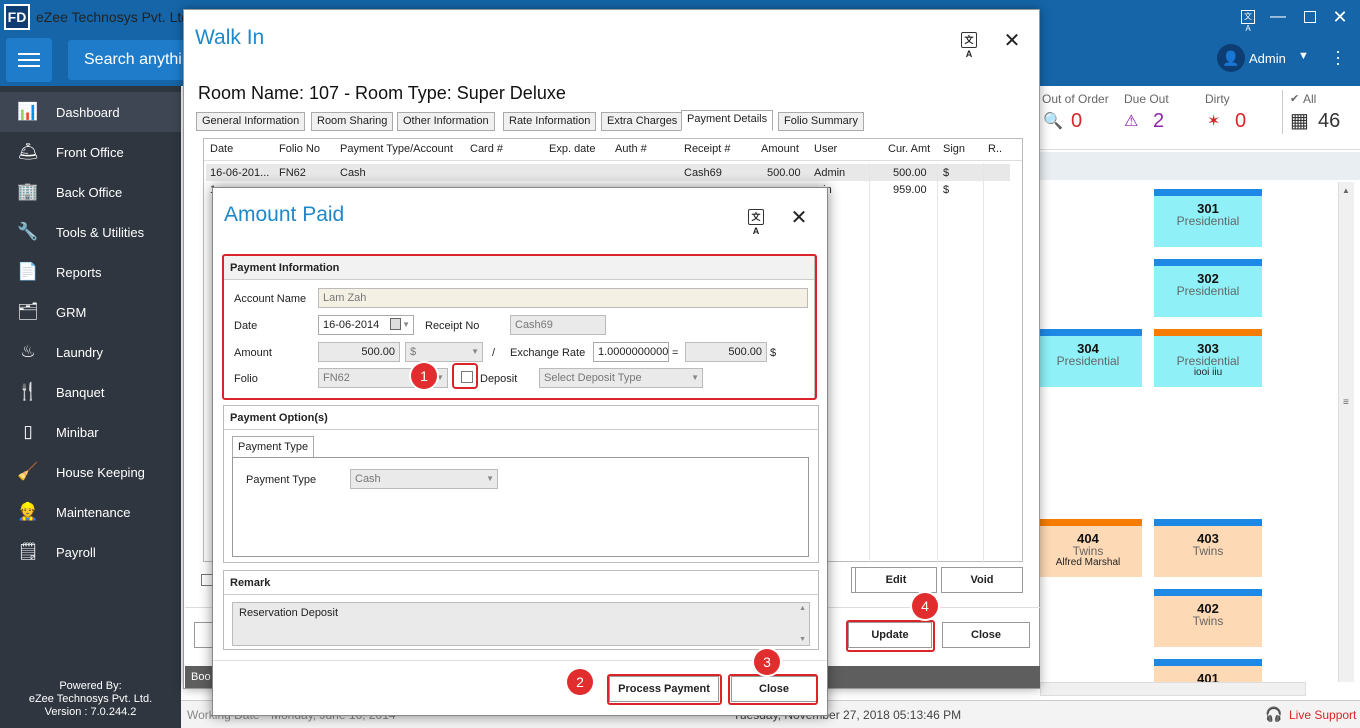 This screenshot has width=1360, height=728. I want to click on sidebar-item-label: Payroll, so click(76, 552).